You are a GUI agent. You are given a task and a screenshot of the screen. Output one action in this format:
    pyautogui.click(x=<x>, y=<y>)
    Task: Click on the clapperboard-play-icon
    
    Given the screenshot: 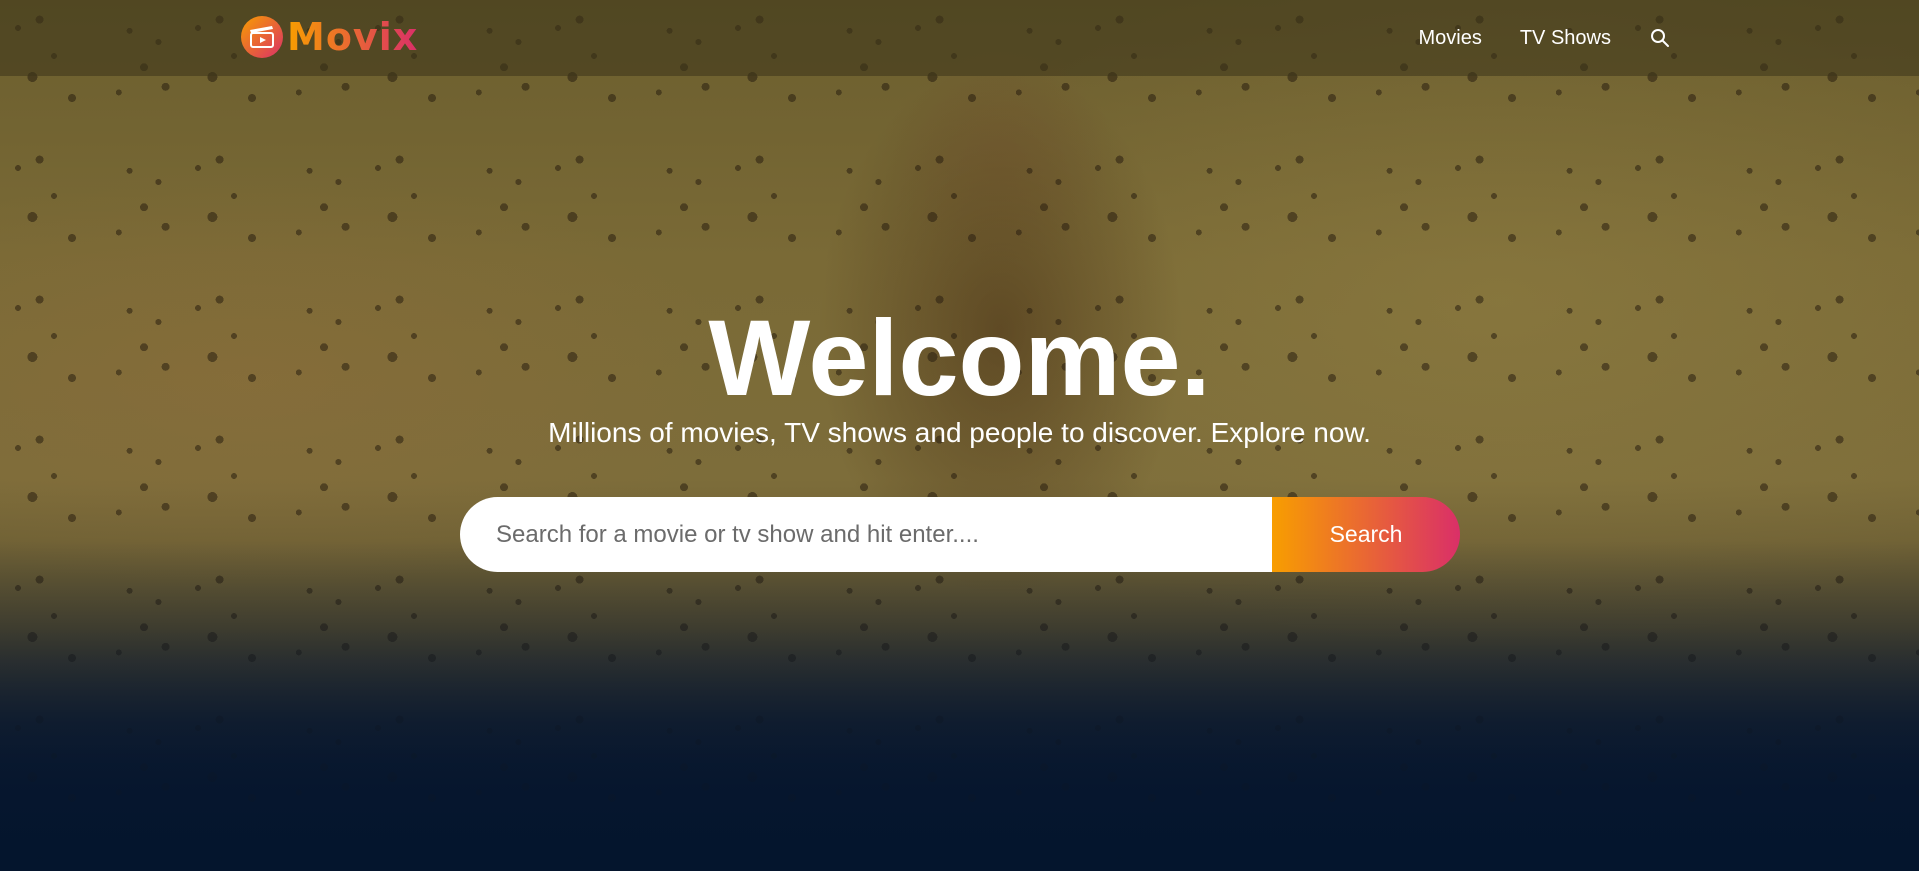 What is the action you would take?
    pyautogui.click(x=262, y=37)
    